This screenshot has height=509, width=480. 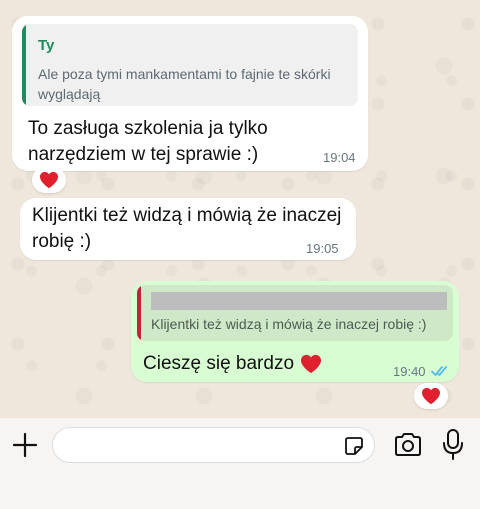 I want to click on sticker-icon, so click(x=354, y=446).